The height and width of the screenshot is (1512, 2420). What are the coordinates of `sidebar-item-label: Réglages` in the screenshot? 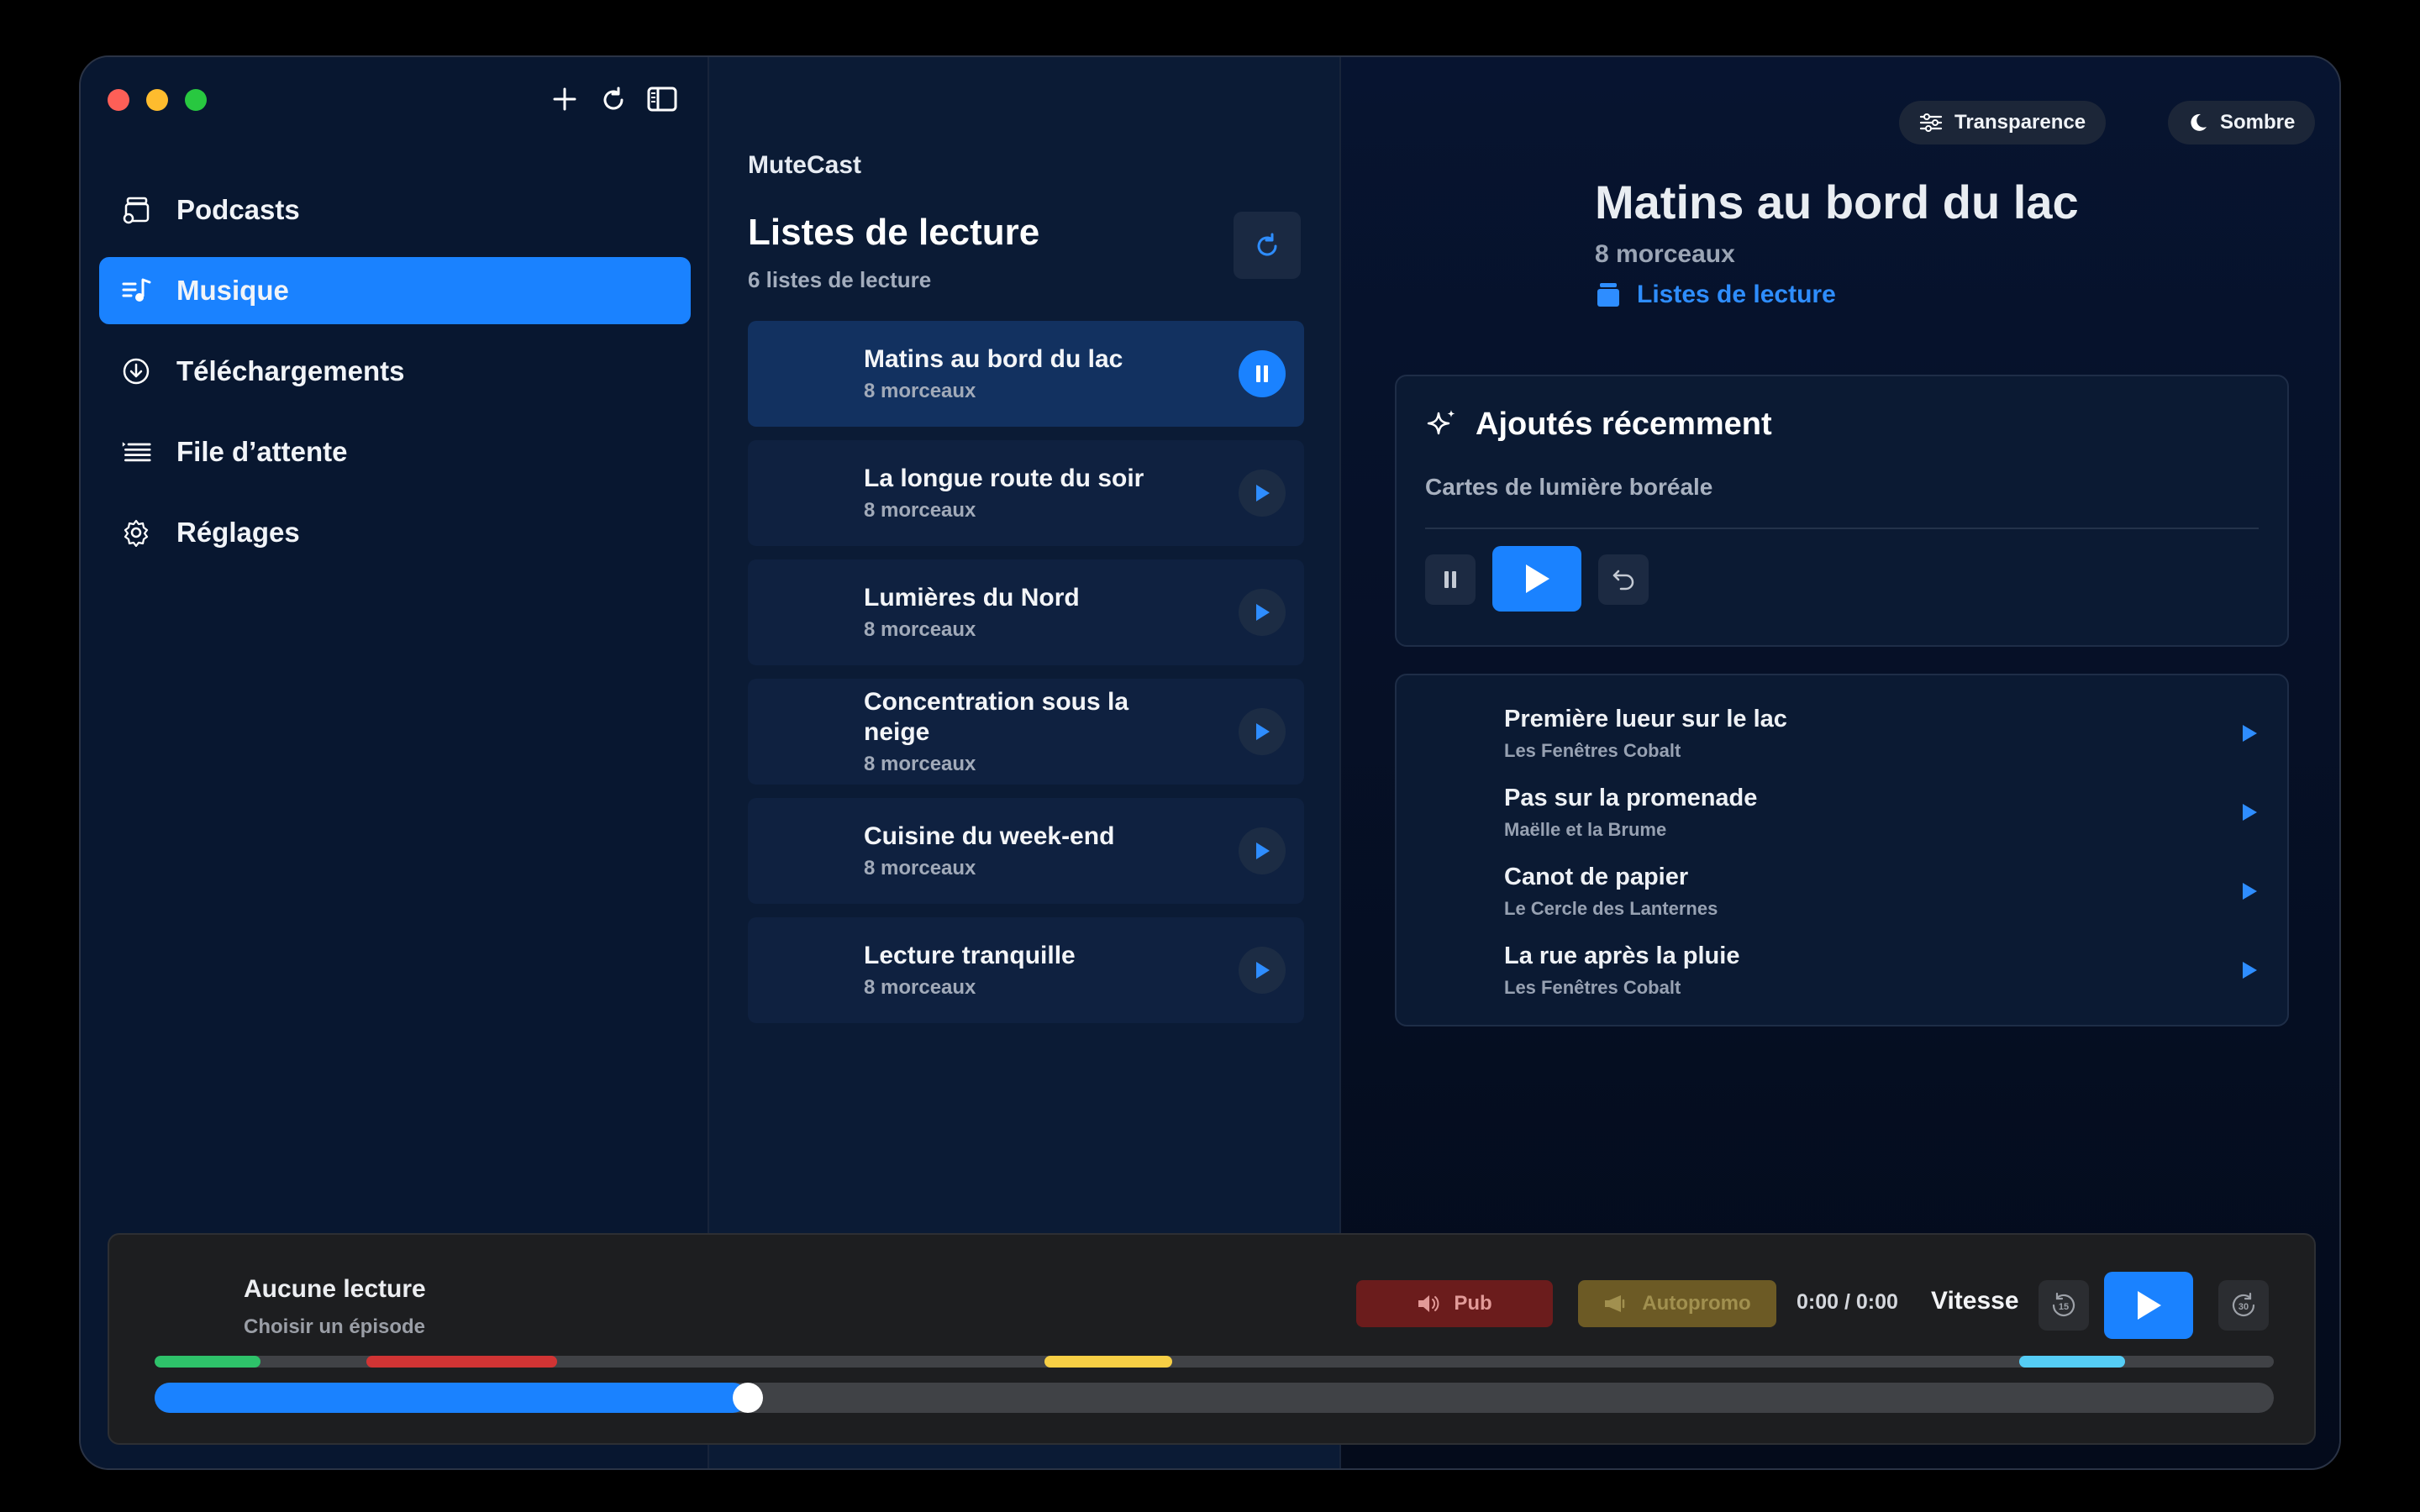 It's located at (238, 532).